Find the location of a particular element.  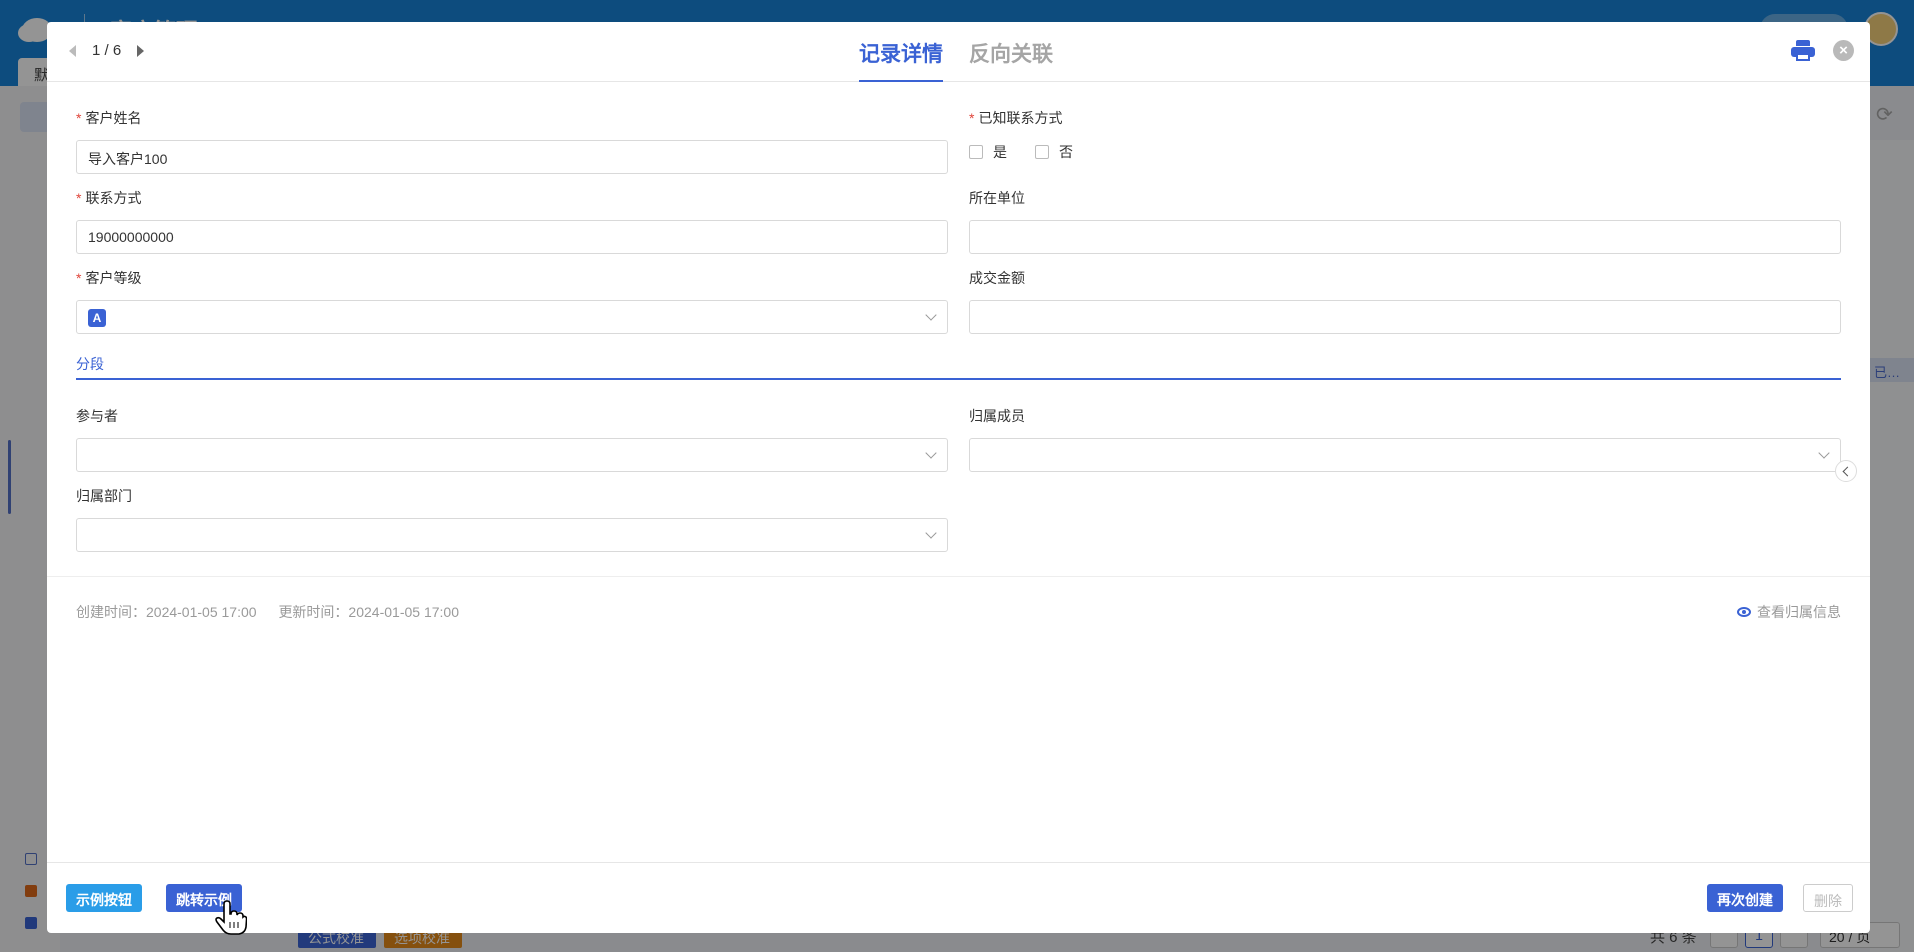

level-select: A is located at coordinates (512, 317).